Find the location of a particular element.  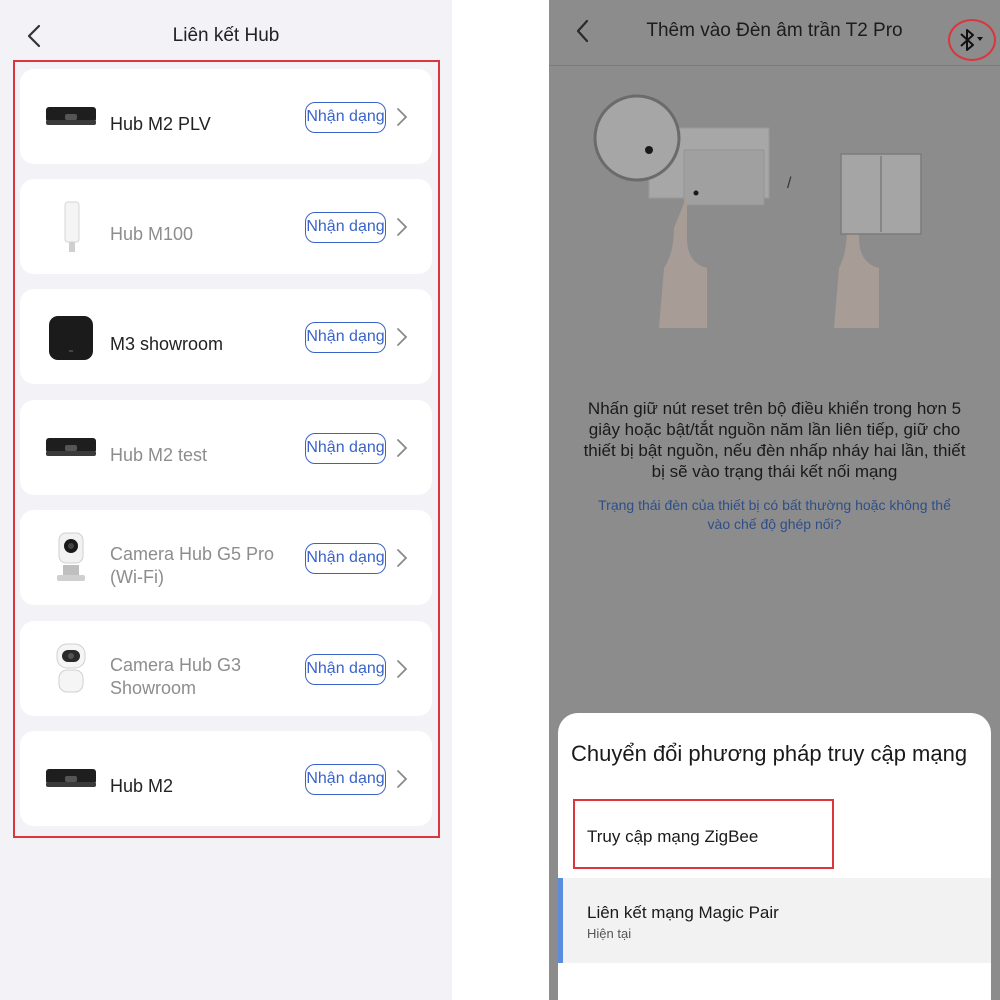

hub-name: Hub M2 is located at coordinates (142, 786).